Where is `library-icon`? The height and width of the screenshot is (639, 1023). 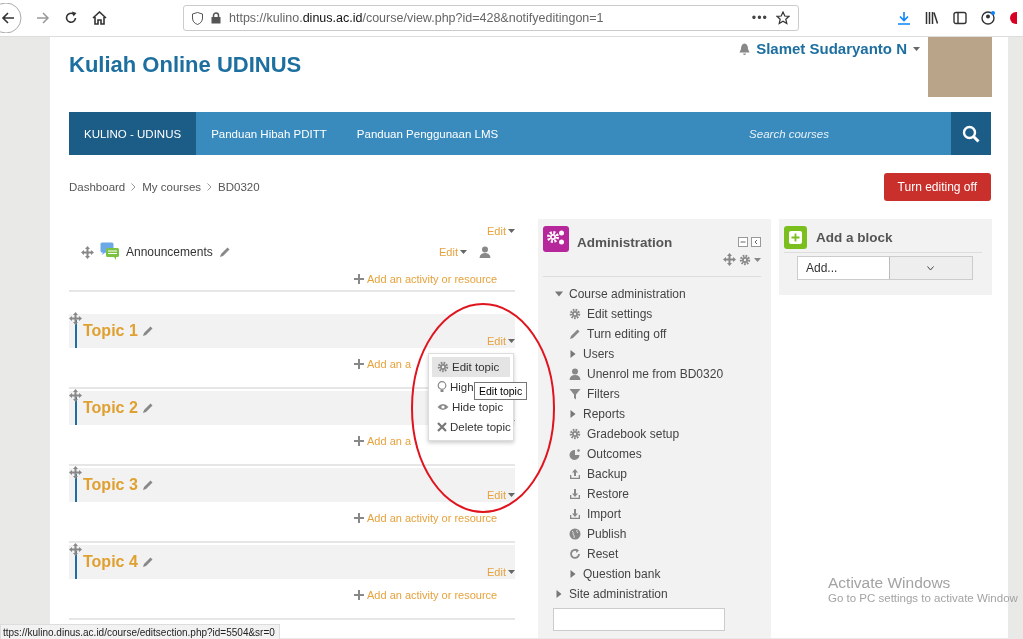 library-icon is located at coordinates (932, 18).